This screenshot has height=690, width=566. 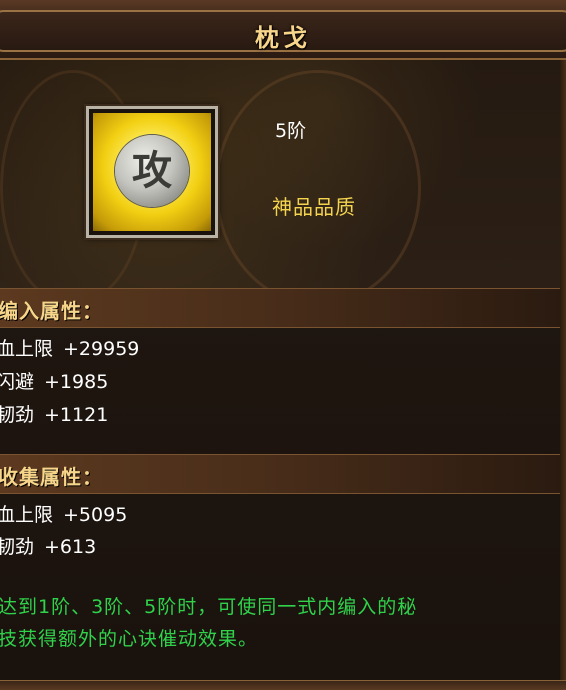 I want to click on item-icon-frame: 攻, so click(x=152, y=172).